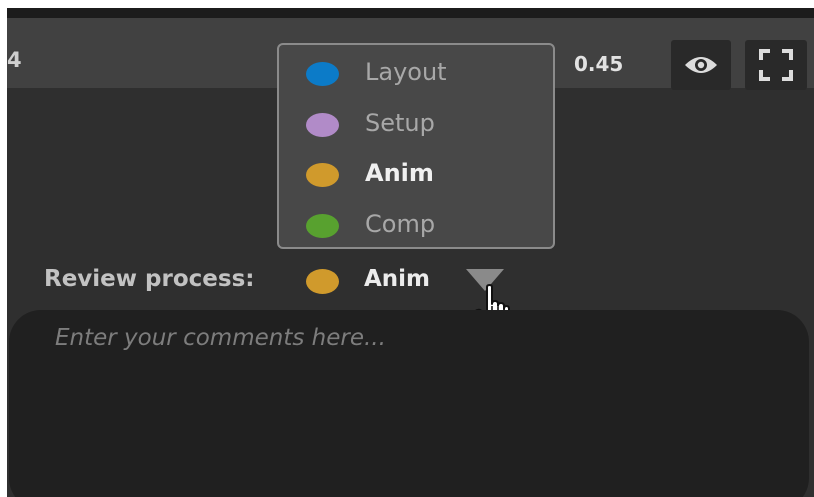  I want to click on dropdown-option-setup: Setup, so click(416, 124).